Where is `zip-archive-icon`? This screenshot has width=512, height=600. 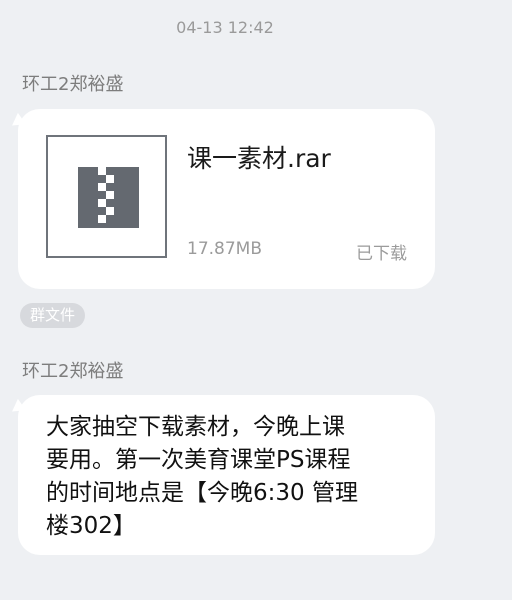
zip-archive-icon is located at coordinates (106, 196).